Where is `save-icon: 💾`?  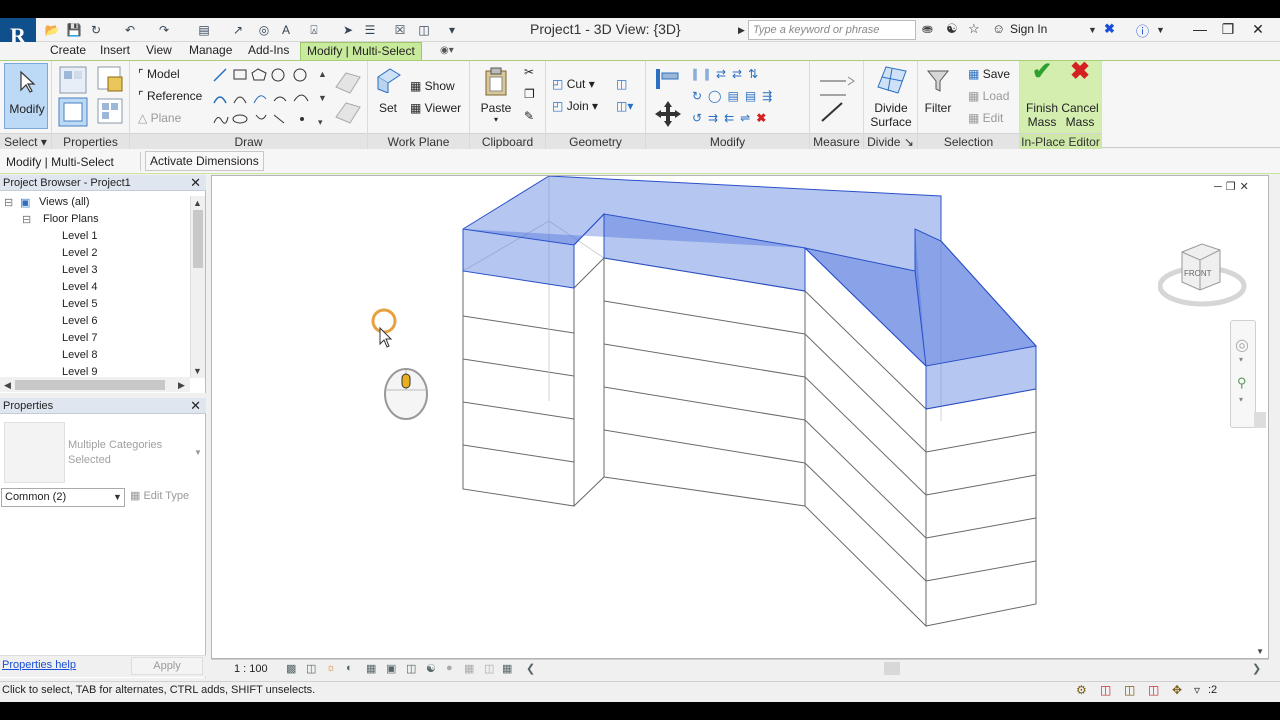 save-icon: 💾 is located at coordinates (74, 30).